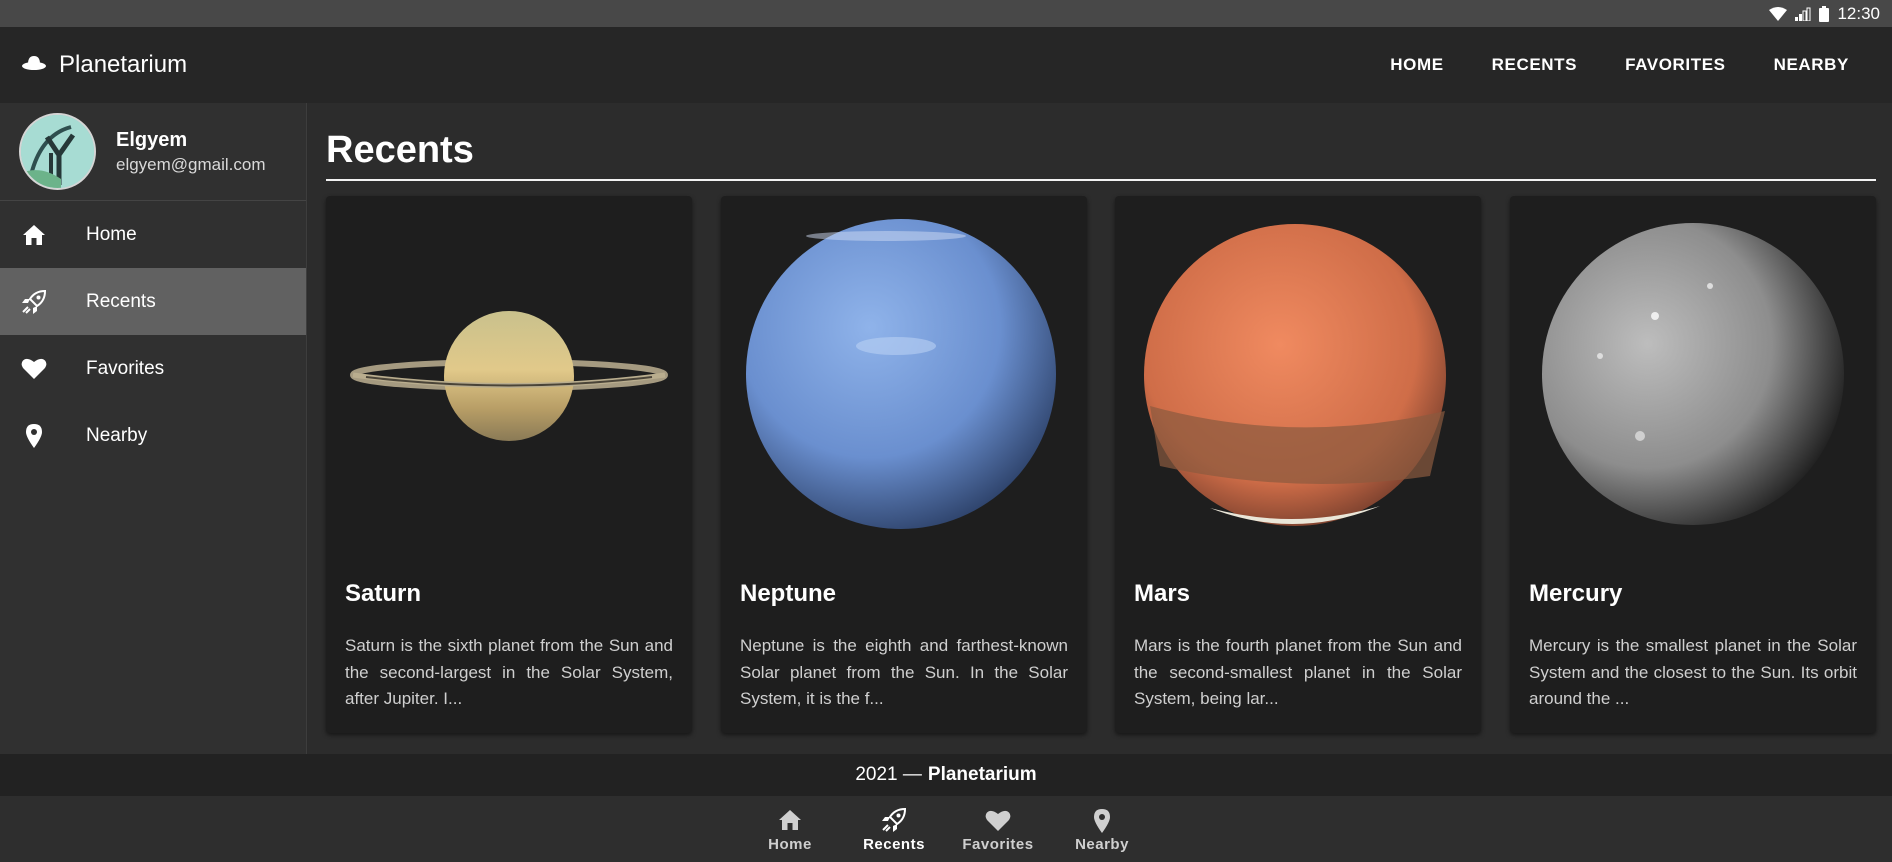 Image resolution: width=1892 pixels, height=862 pixels. I want to click on bottom-nav: Home Recents Favorites Nearby, so click(946, 829).